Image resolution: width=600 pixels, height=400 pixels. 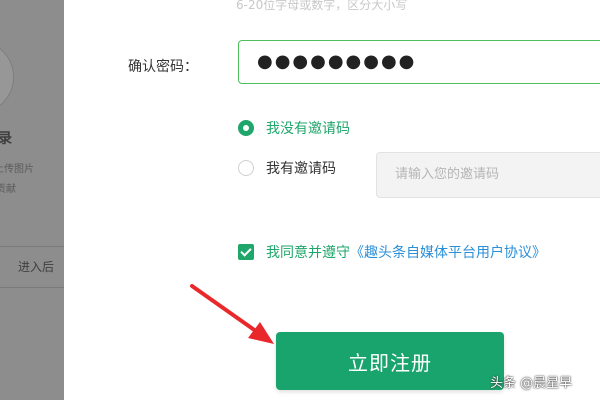 What do you see at coordinates (448, 252) in the screenshot?
I see `agreement-link: 《趣头条自媒体平台用户协议》` at bounding box center [448, 252].